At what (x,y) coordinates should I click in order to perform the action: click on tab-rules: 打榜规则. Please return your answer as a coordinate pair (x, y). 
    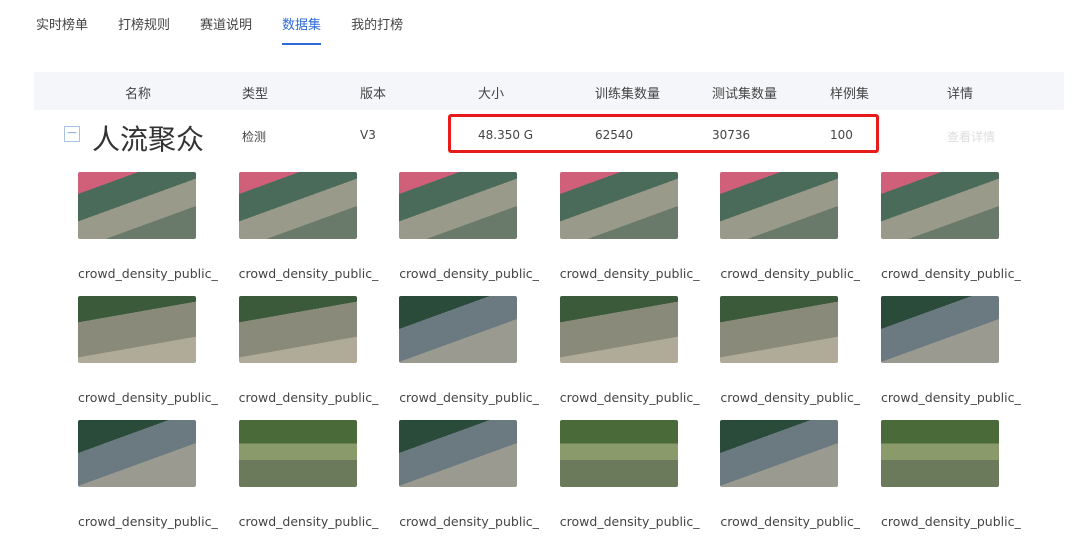
    Looking at the image, I should click on (144, 29).